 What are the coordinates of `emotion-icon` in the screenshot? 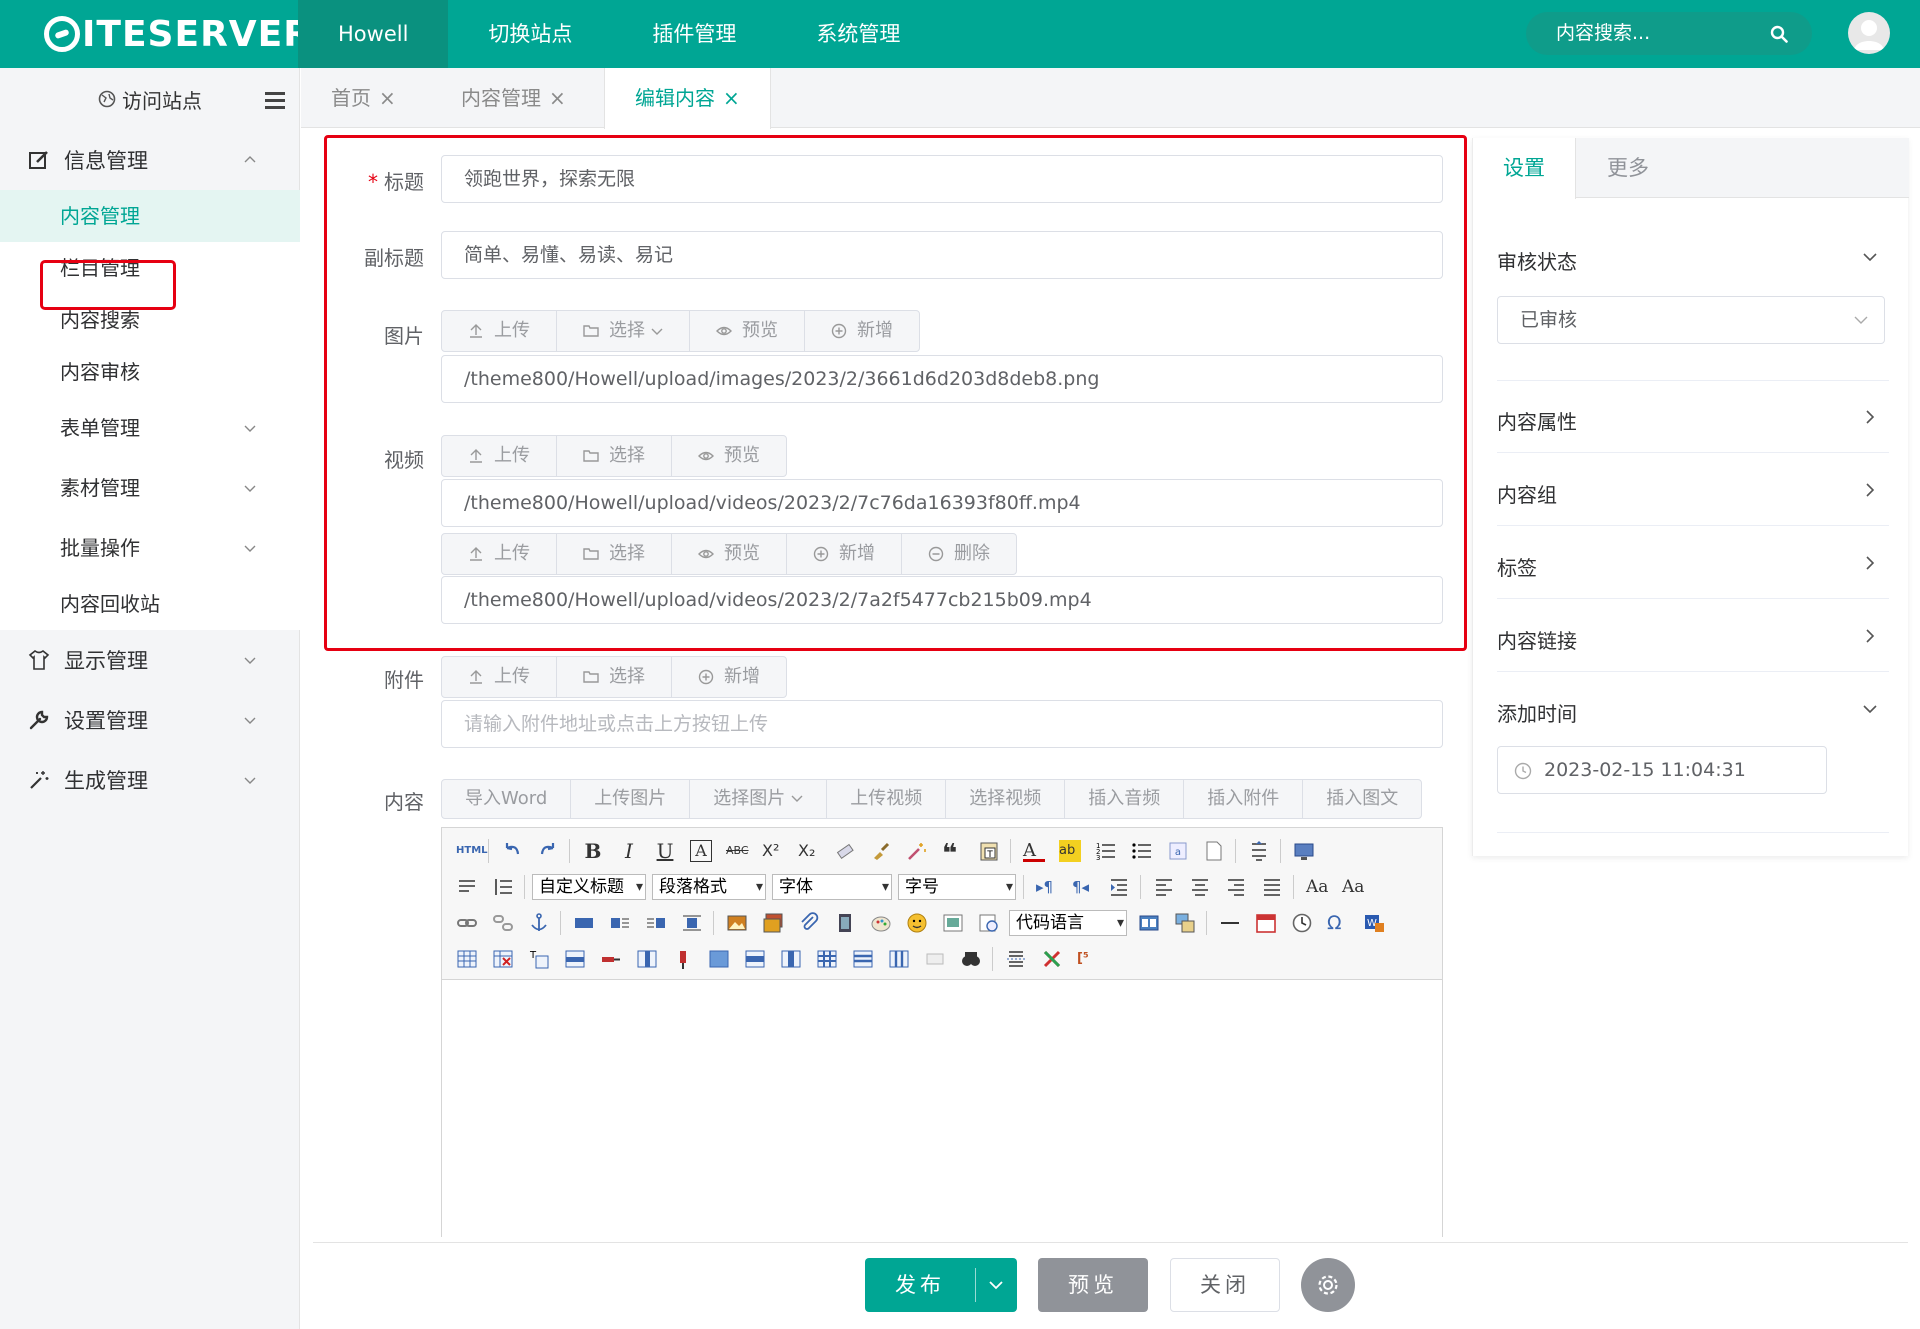 It's located at (917, 923).